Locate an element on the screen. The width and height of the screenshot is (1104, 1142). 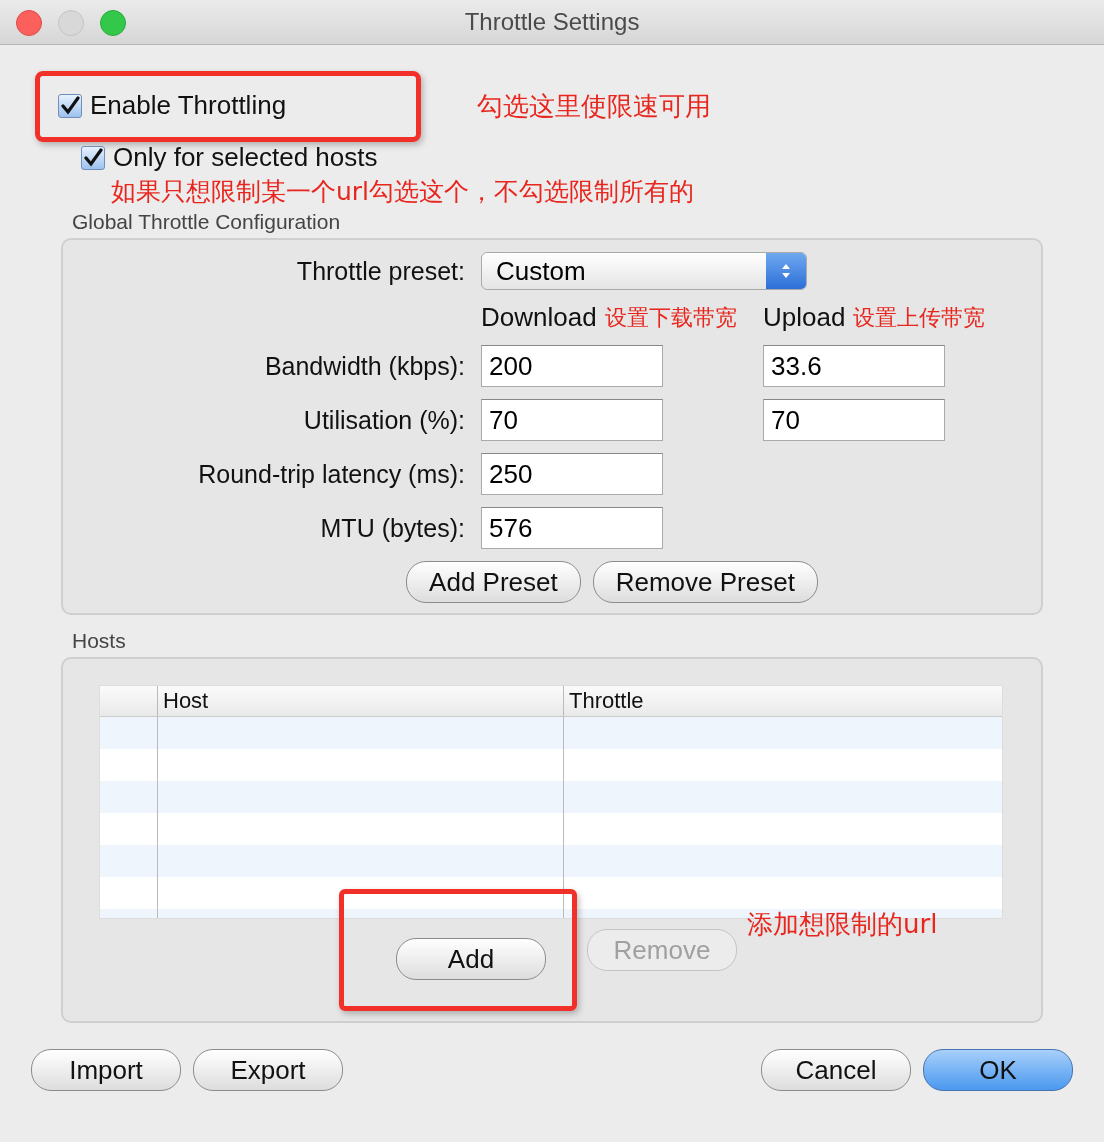
input-field: 576 is located at coordinates (572, 528).